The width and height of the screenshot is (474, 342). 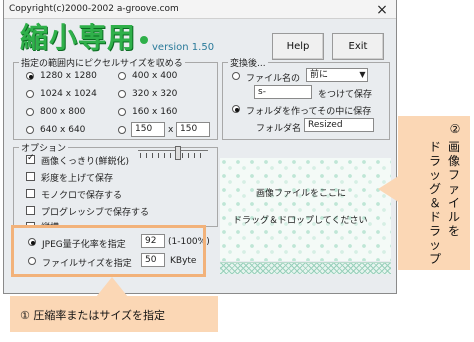 What do you see at coordinates (144, 40) in the screenshot?
I see `logo-dot` at bounding box center [144, 40].